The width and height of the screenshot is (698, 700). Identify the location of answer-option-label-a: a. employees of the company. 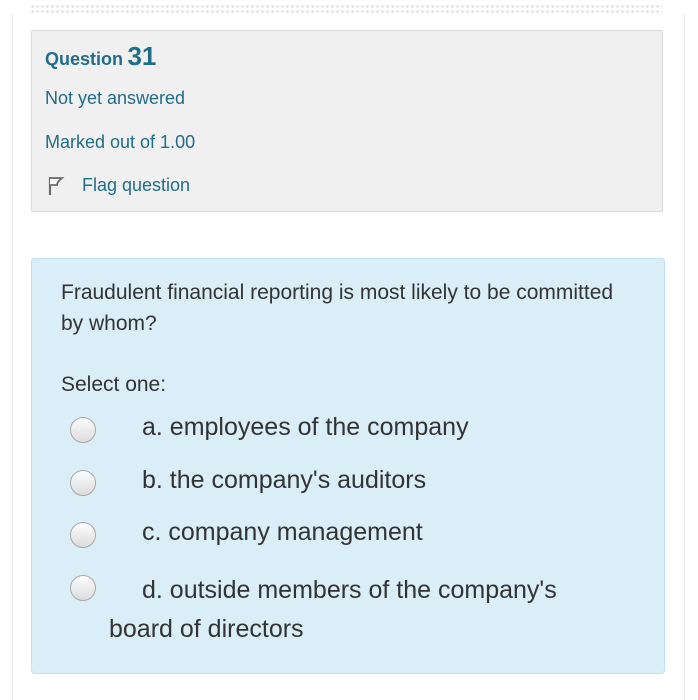
(305, 427).